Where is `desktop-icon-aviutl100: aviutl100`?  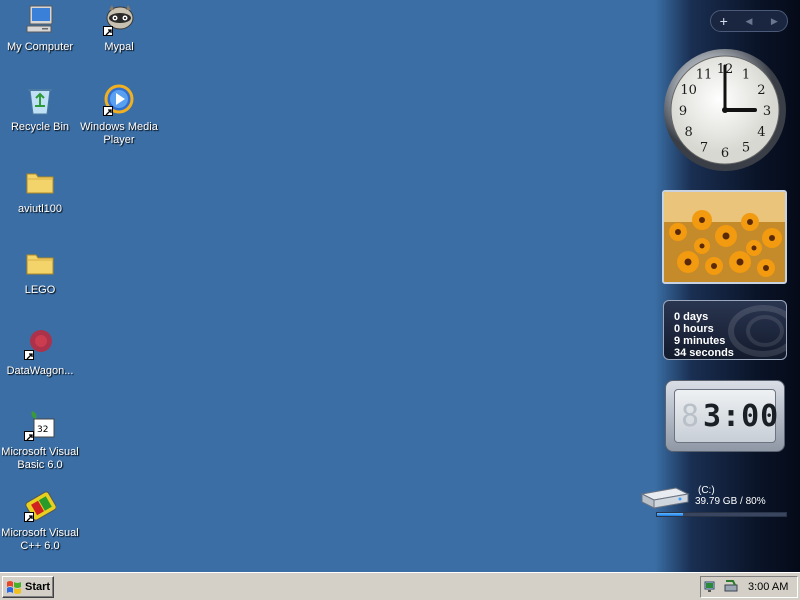
desktop-icon-aviutl100: aviutl100 is located at coordinates (40, 191).